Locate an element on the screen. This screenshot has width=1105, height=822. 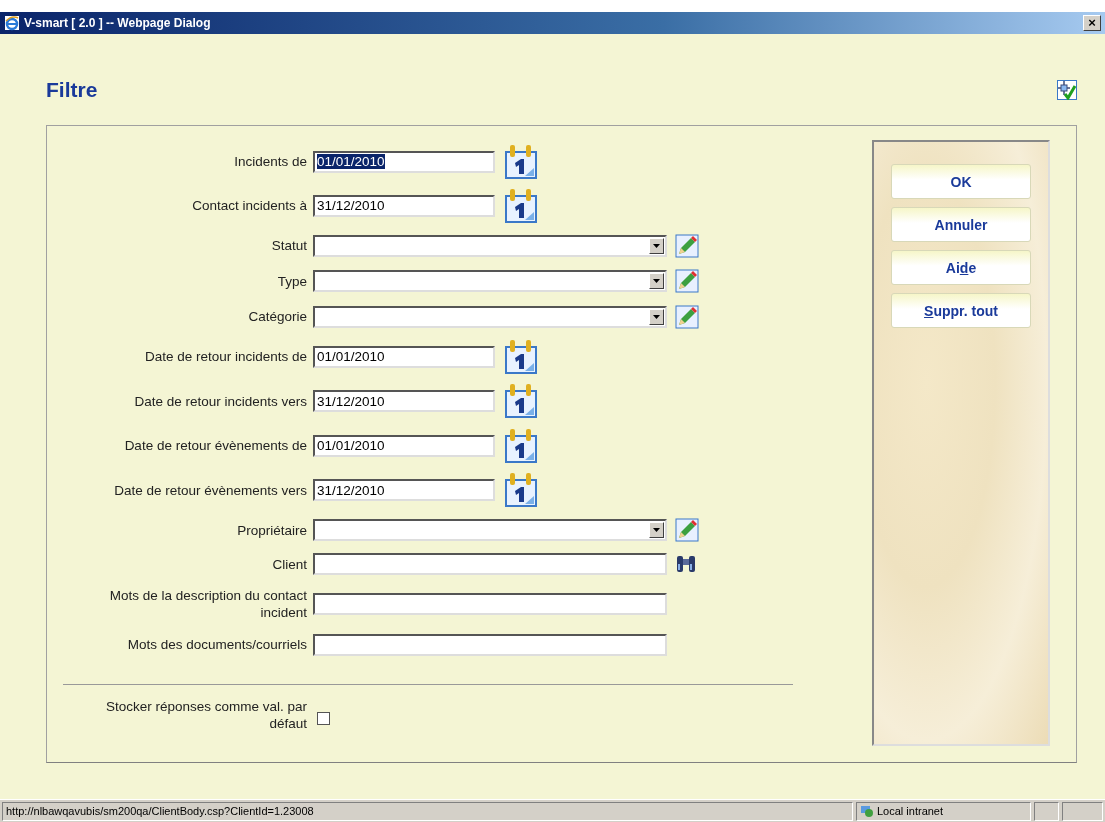
layout-check-icon is located at coordinates (1067, 90).